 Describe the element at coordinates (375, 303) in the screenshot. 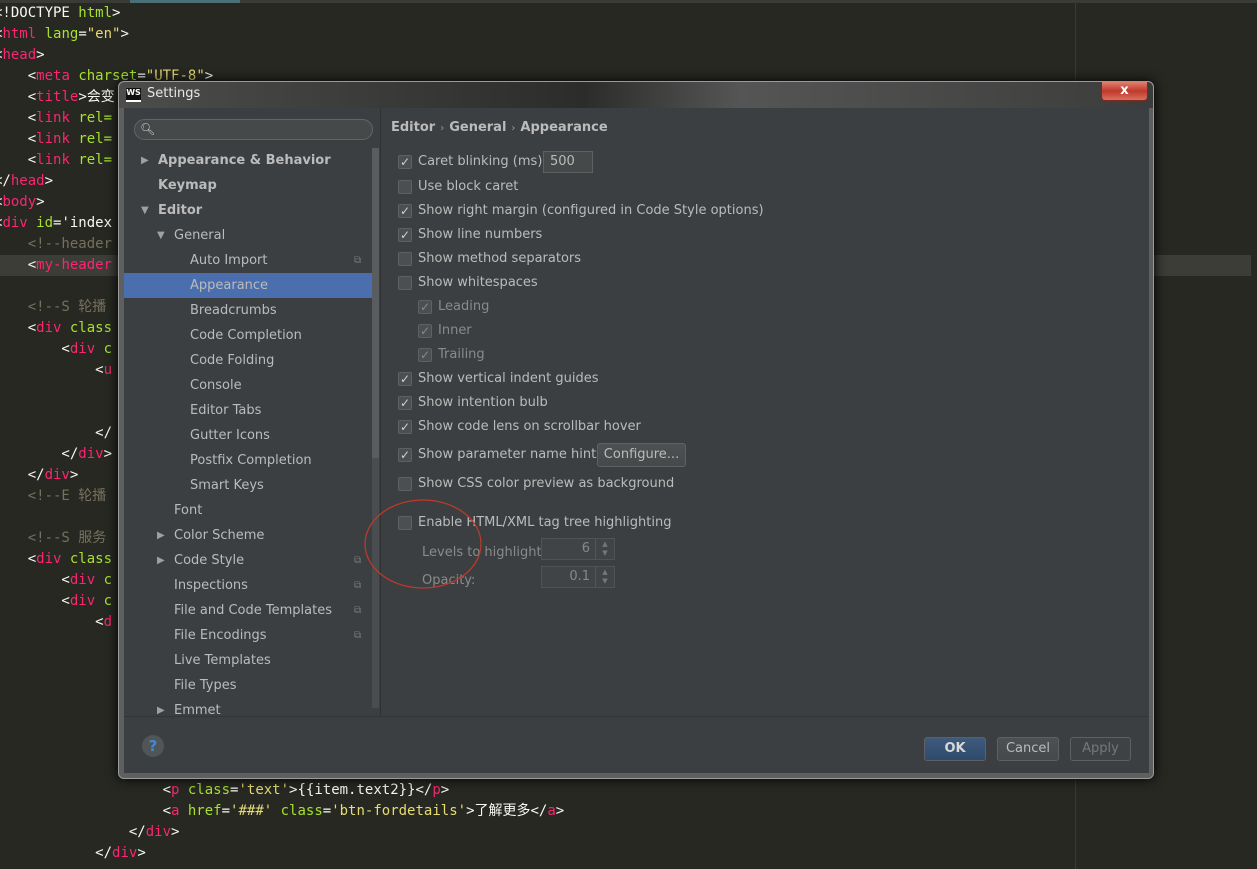

I see `scrollbar-thumb` at that location.